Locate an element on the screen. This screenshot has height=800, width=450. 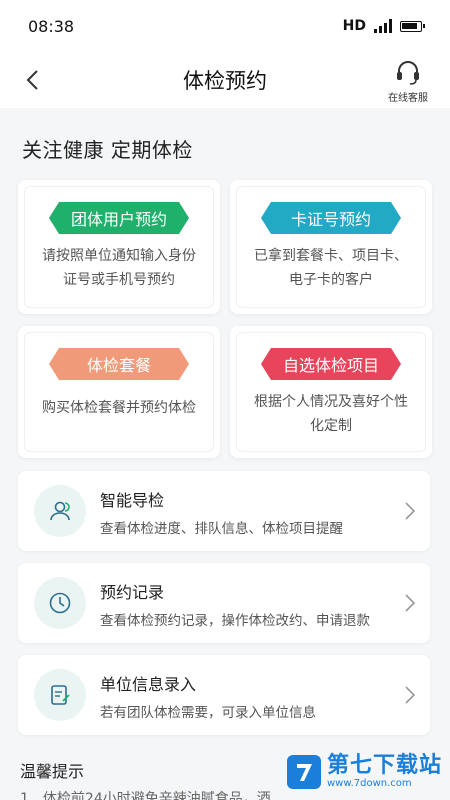
custom-items-desc: 根据个人情况及喜好个性化定制 is located at coordinates (331, 414).